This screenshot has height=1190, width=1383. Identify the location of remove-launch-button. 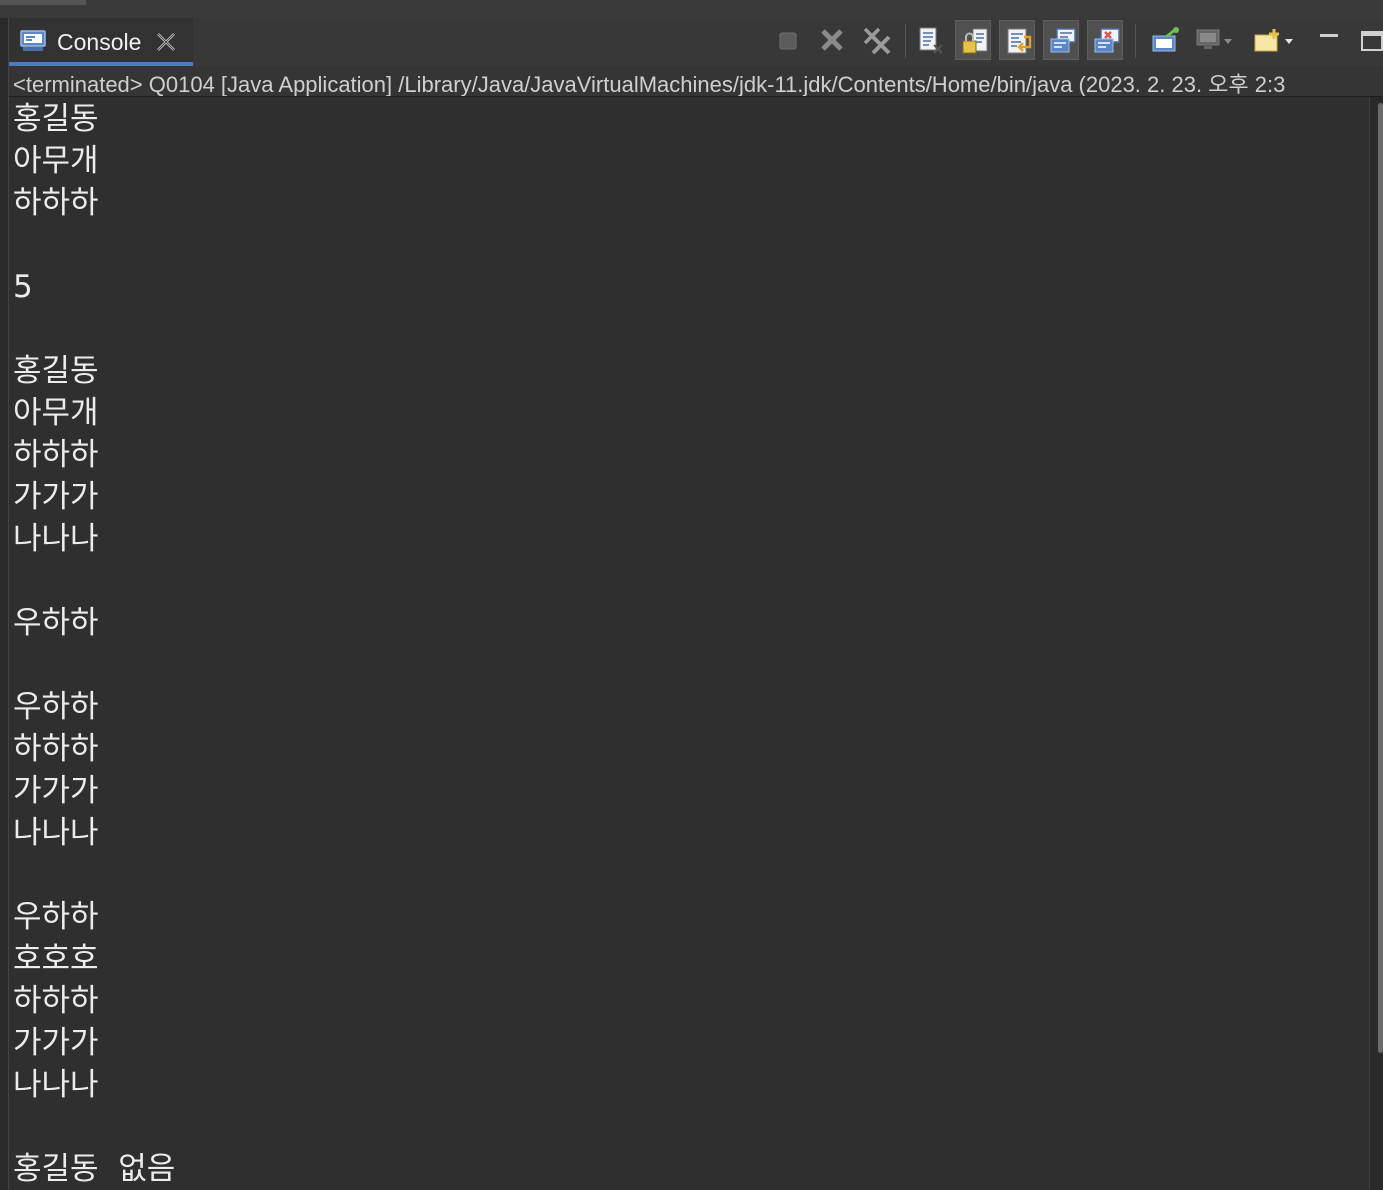
(832, 40).